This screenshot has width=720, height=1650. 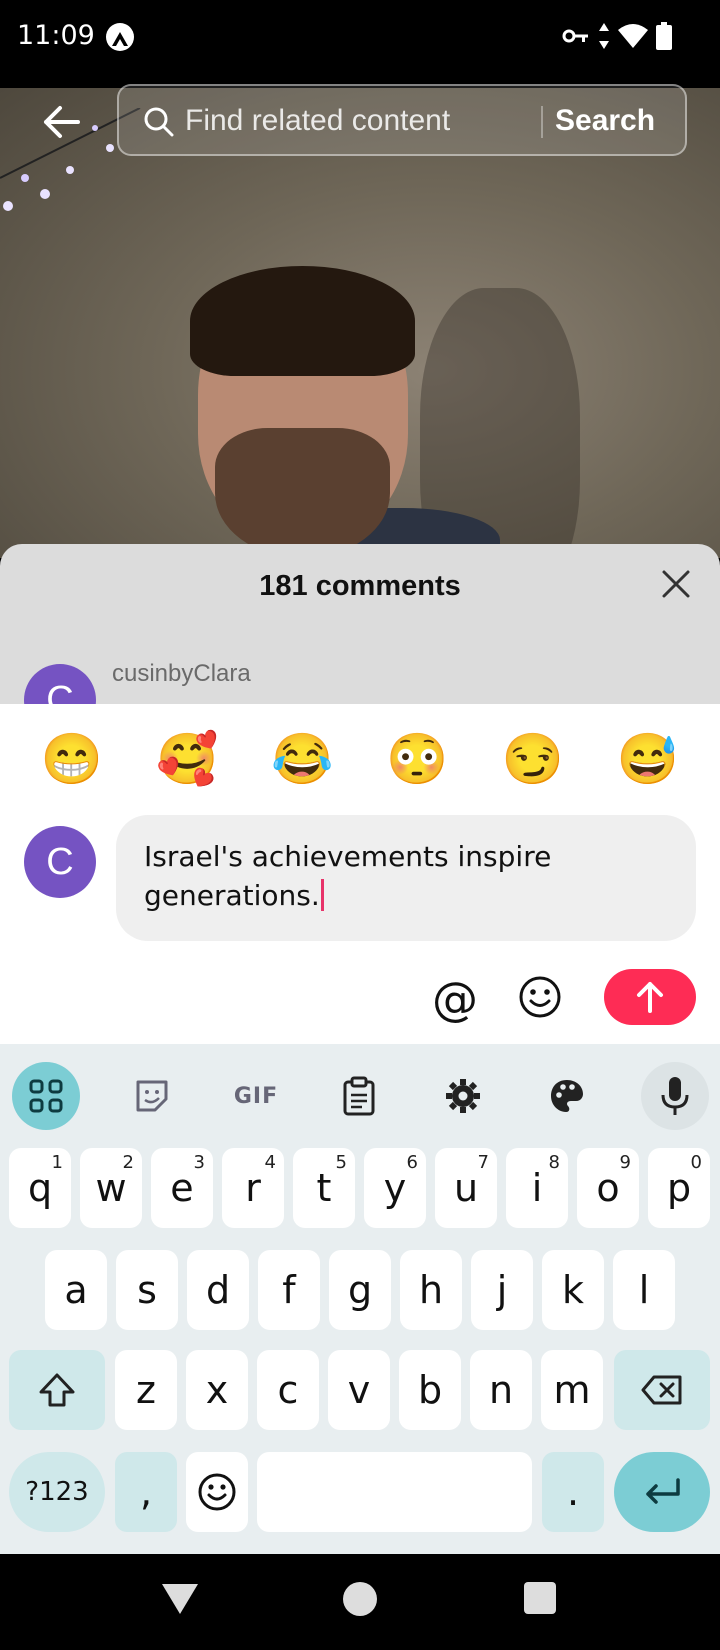 What do you see at coordinates (431, 1290) in the screenshot?
I see `key-h: h` at bounding box center [431, 1290].